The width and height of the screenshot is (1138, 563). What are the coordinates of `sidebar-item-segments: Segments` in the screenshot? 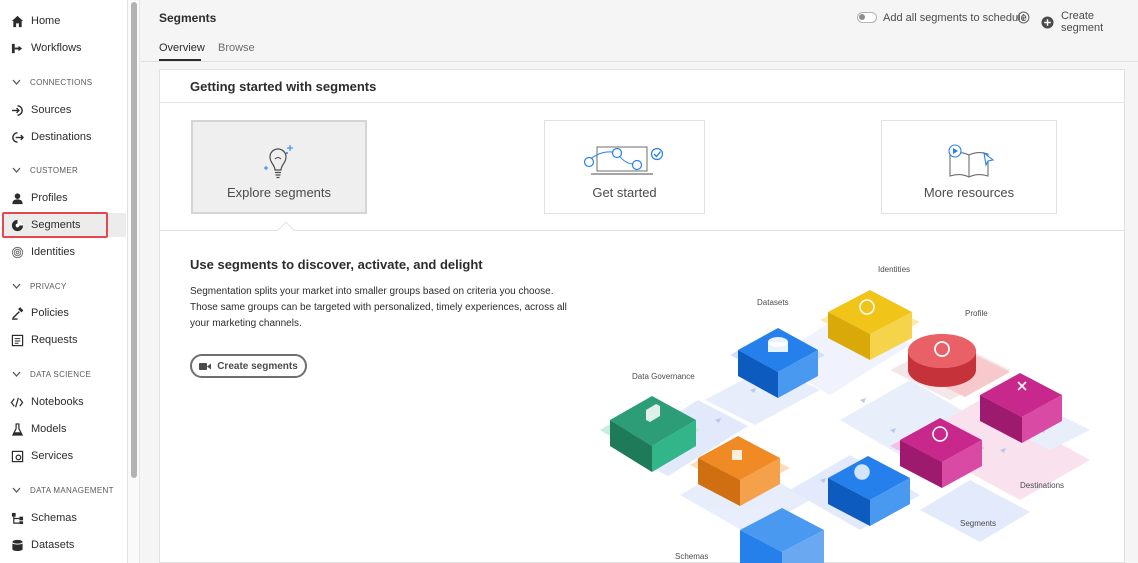 It's located at (64, 225).